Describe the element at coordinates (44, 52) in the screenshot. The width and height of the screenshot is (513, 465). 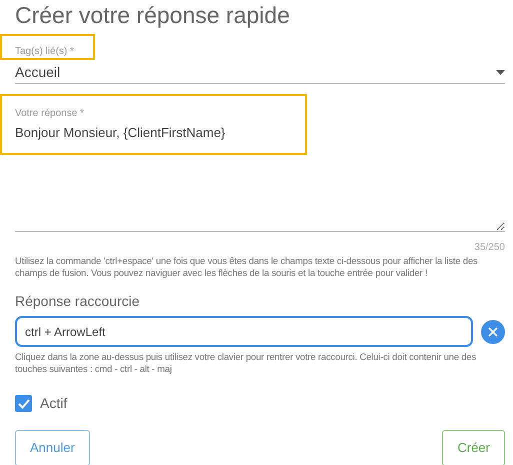
I see `field-label: Tag(s) lié(s) *` at that location.